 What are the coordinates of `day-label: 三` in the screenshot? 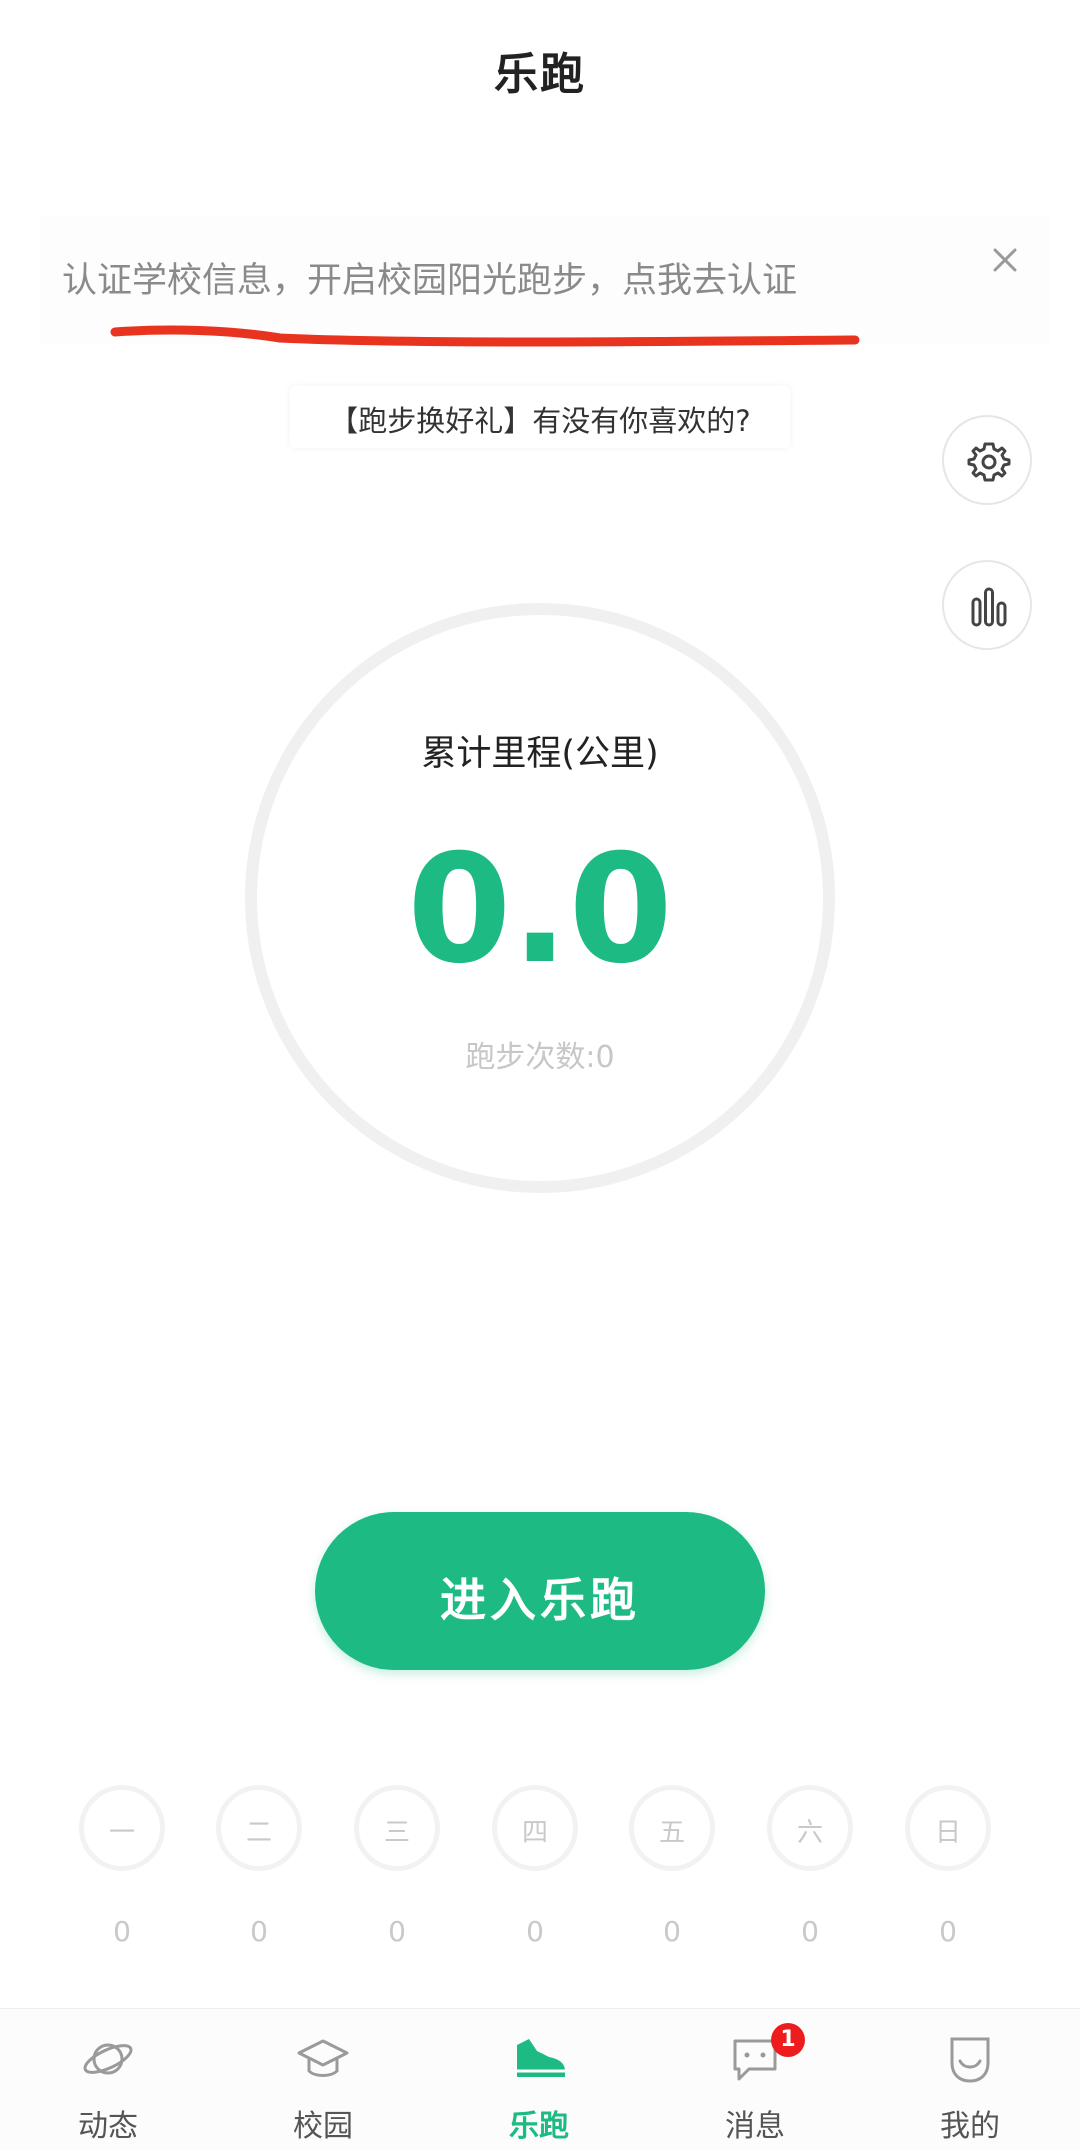 It's located at (396, 1833).